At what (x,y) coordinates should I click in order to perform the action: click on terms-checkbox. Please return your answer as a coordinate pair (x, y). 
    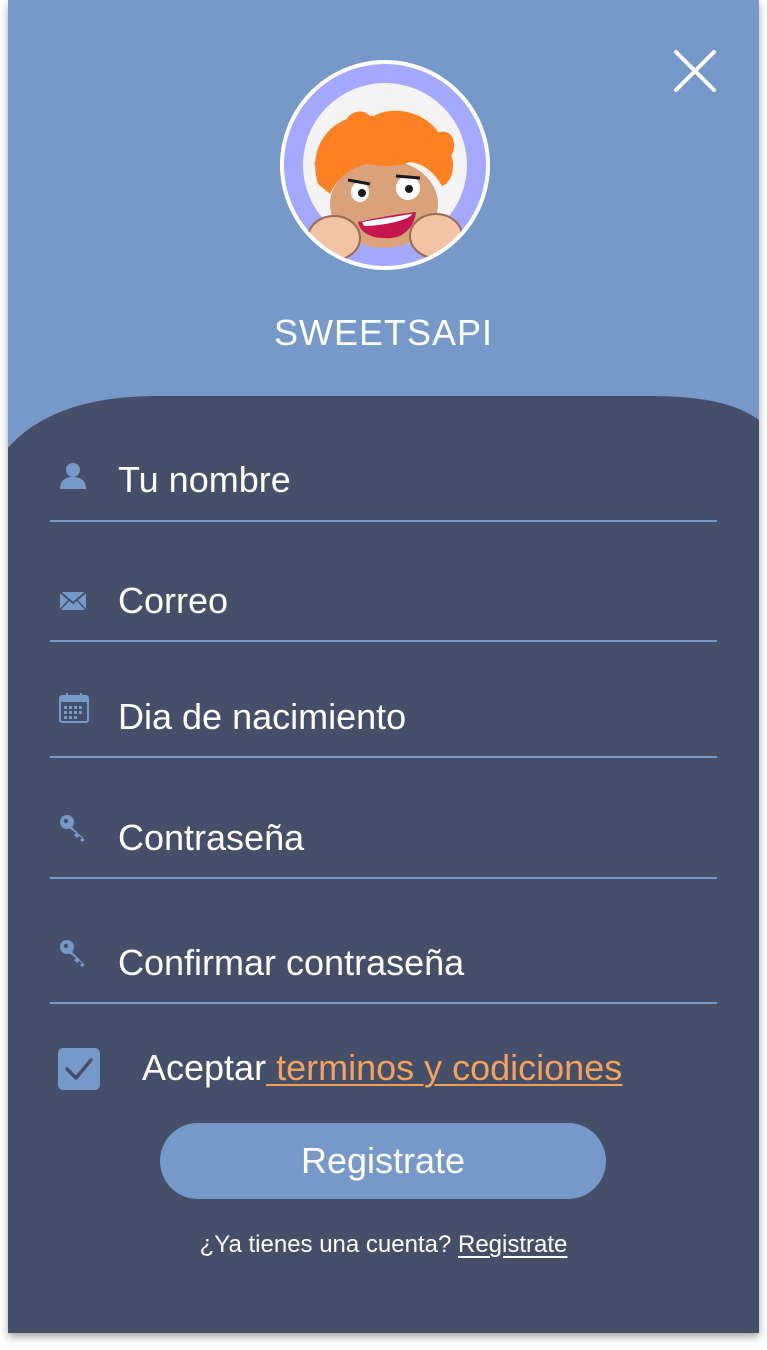
    Looking at the image, I should click on (79, 1069).